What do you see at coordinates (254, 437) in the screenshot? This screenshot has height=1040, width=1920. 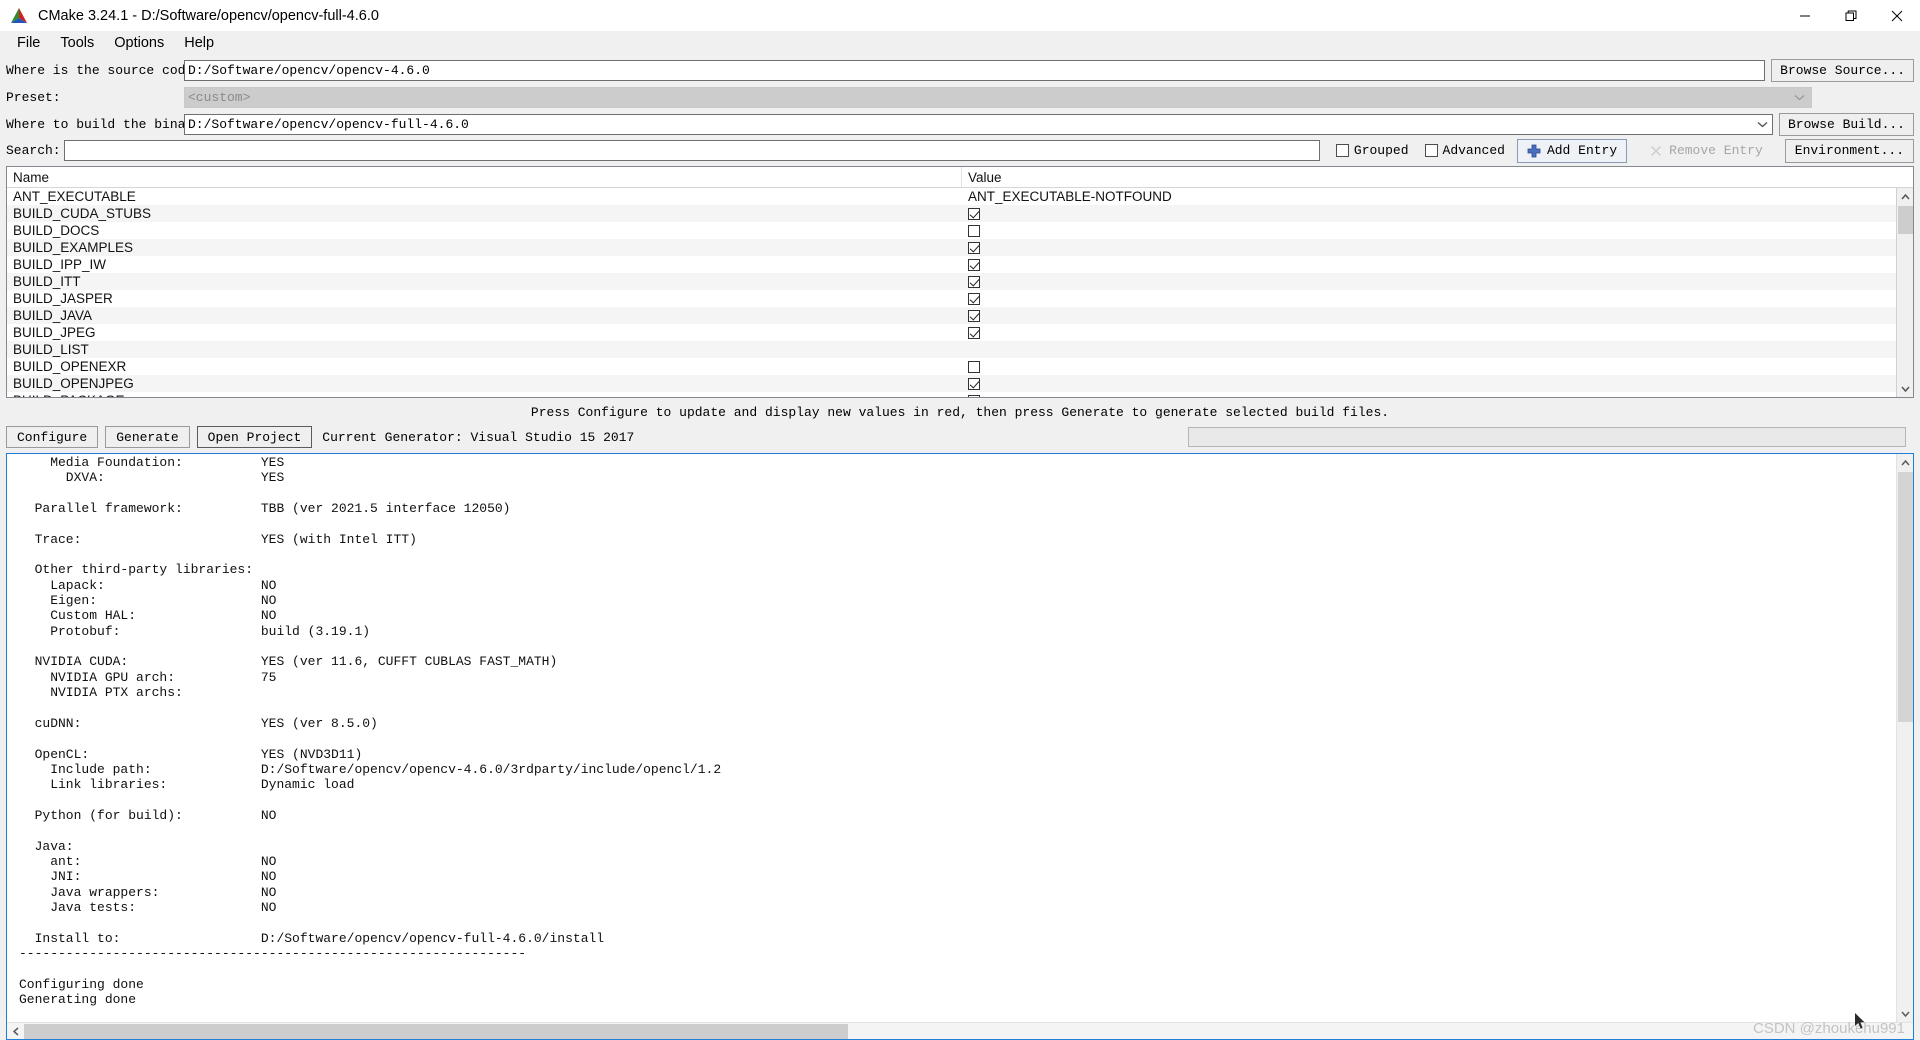 I see `open-project-button: Open Project` at bounding box center [254, 437].